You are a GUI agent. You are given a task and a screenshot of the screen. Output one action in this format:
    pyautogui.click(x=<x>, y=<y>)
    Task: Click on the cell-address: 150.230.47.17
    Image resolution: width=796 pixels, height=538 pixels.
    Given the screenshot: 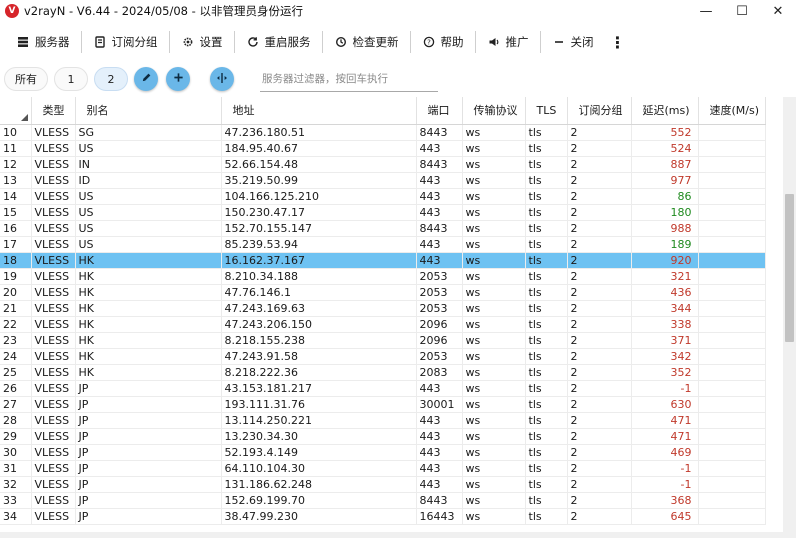 What is the action you would take?
    pyautogui.click(x=319, y=212)
    